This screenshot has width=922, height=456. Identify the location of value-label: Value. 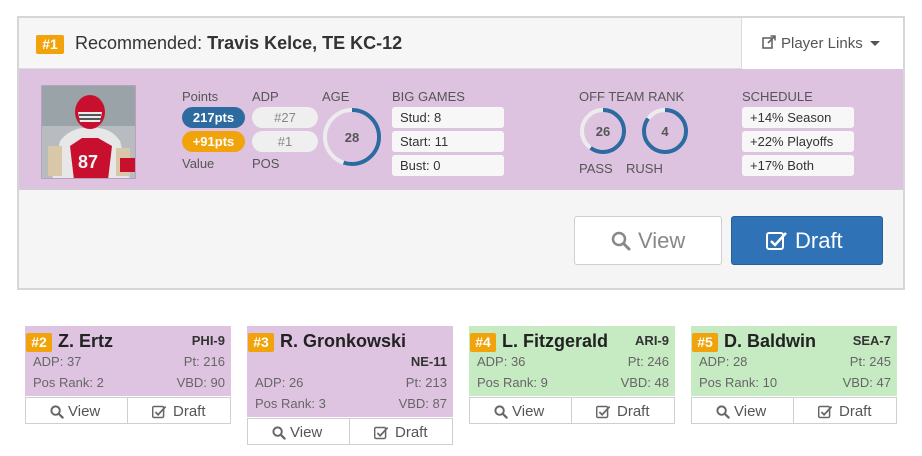
(198, 163).